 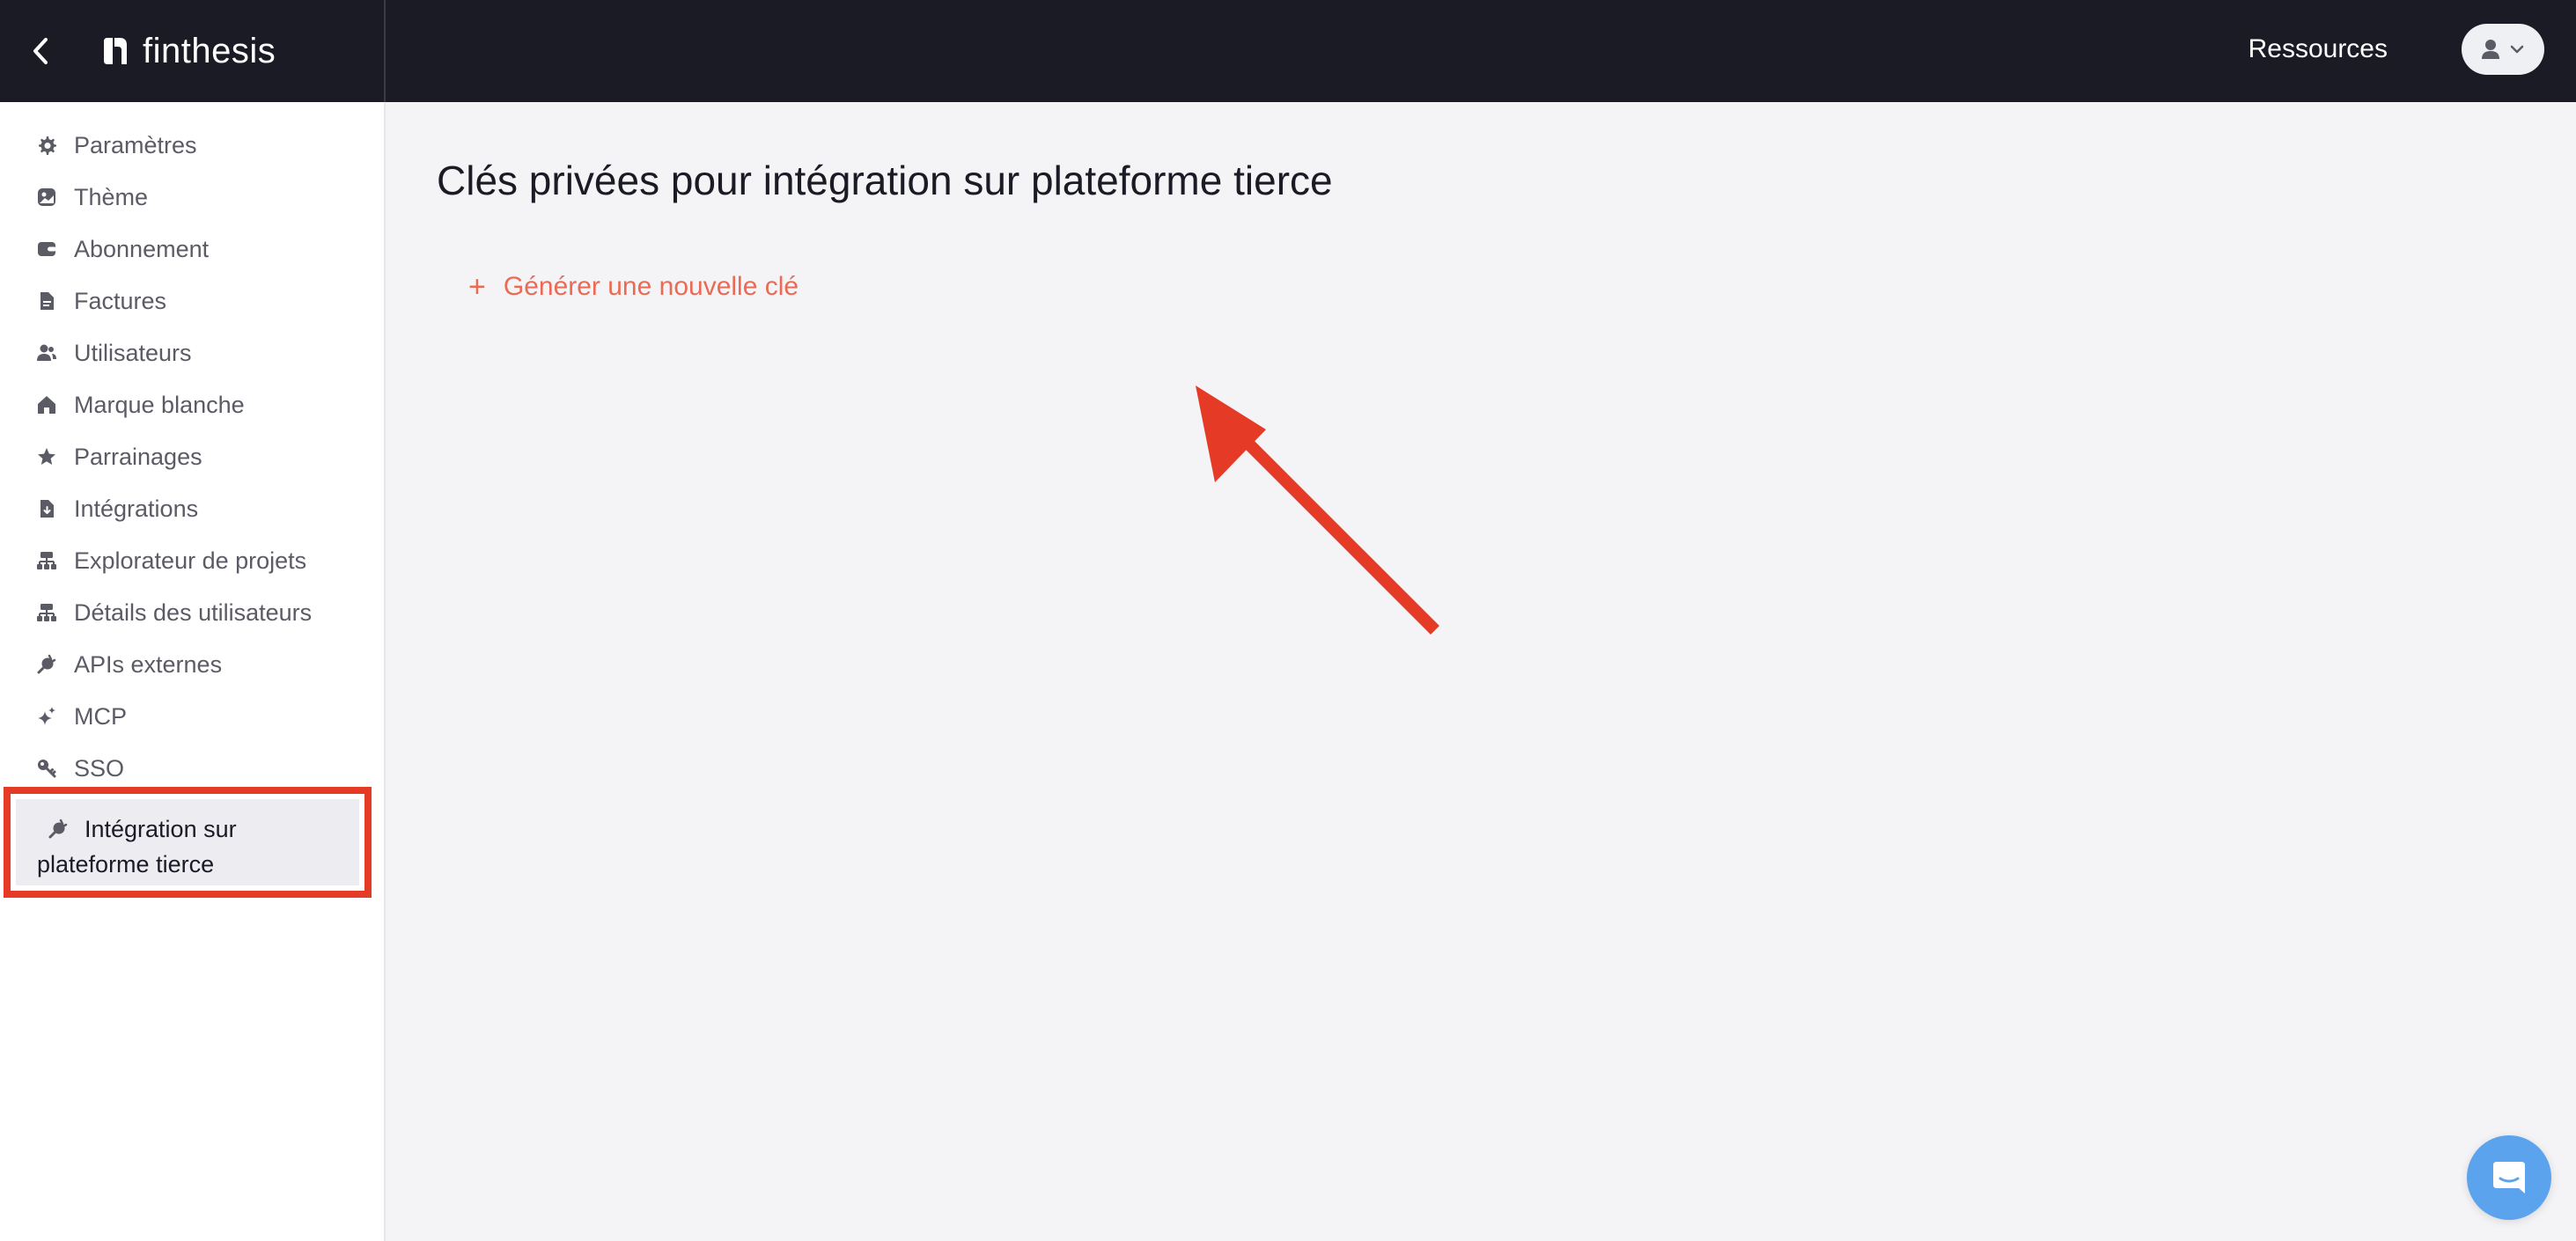 I want to click on sidebar-item-parrainages: Parrainages, so click(x=119, y=457).